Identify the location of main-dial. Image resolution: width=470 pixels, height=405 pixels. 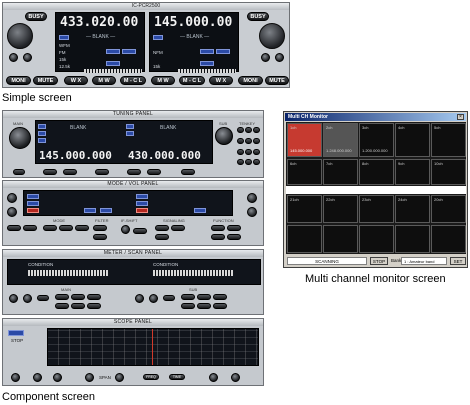
(20, 138).